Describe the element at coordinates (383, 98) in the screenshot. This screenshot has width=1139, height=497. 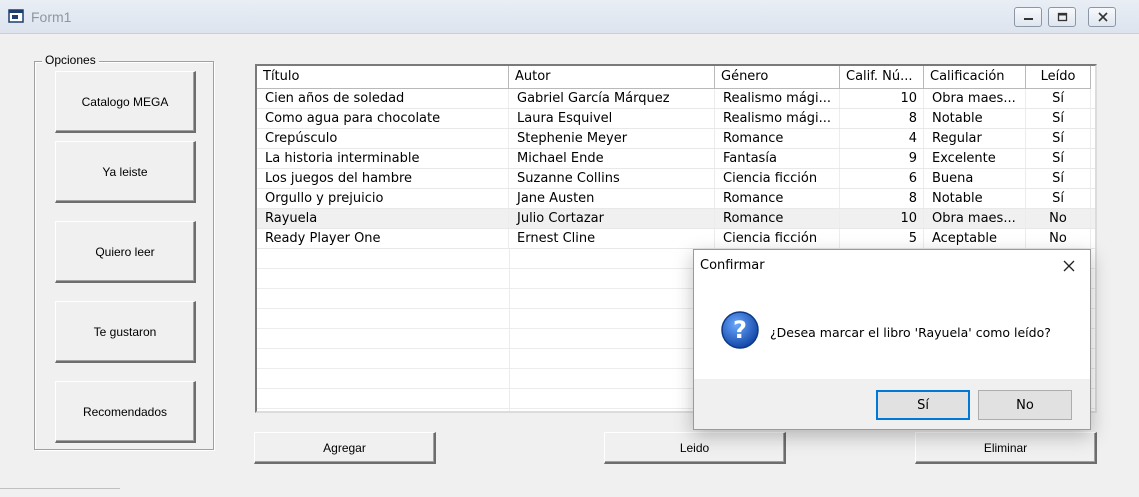
I see `cell-titulo: Cien años de soledad` at that location.